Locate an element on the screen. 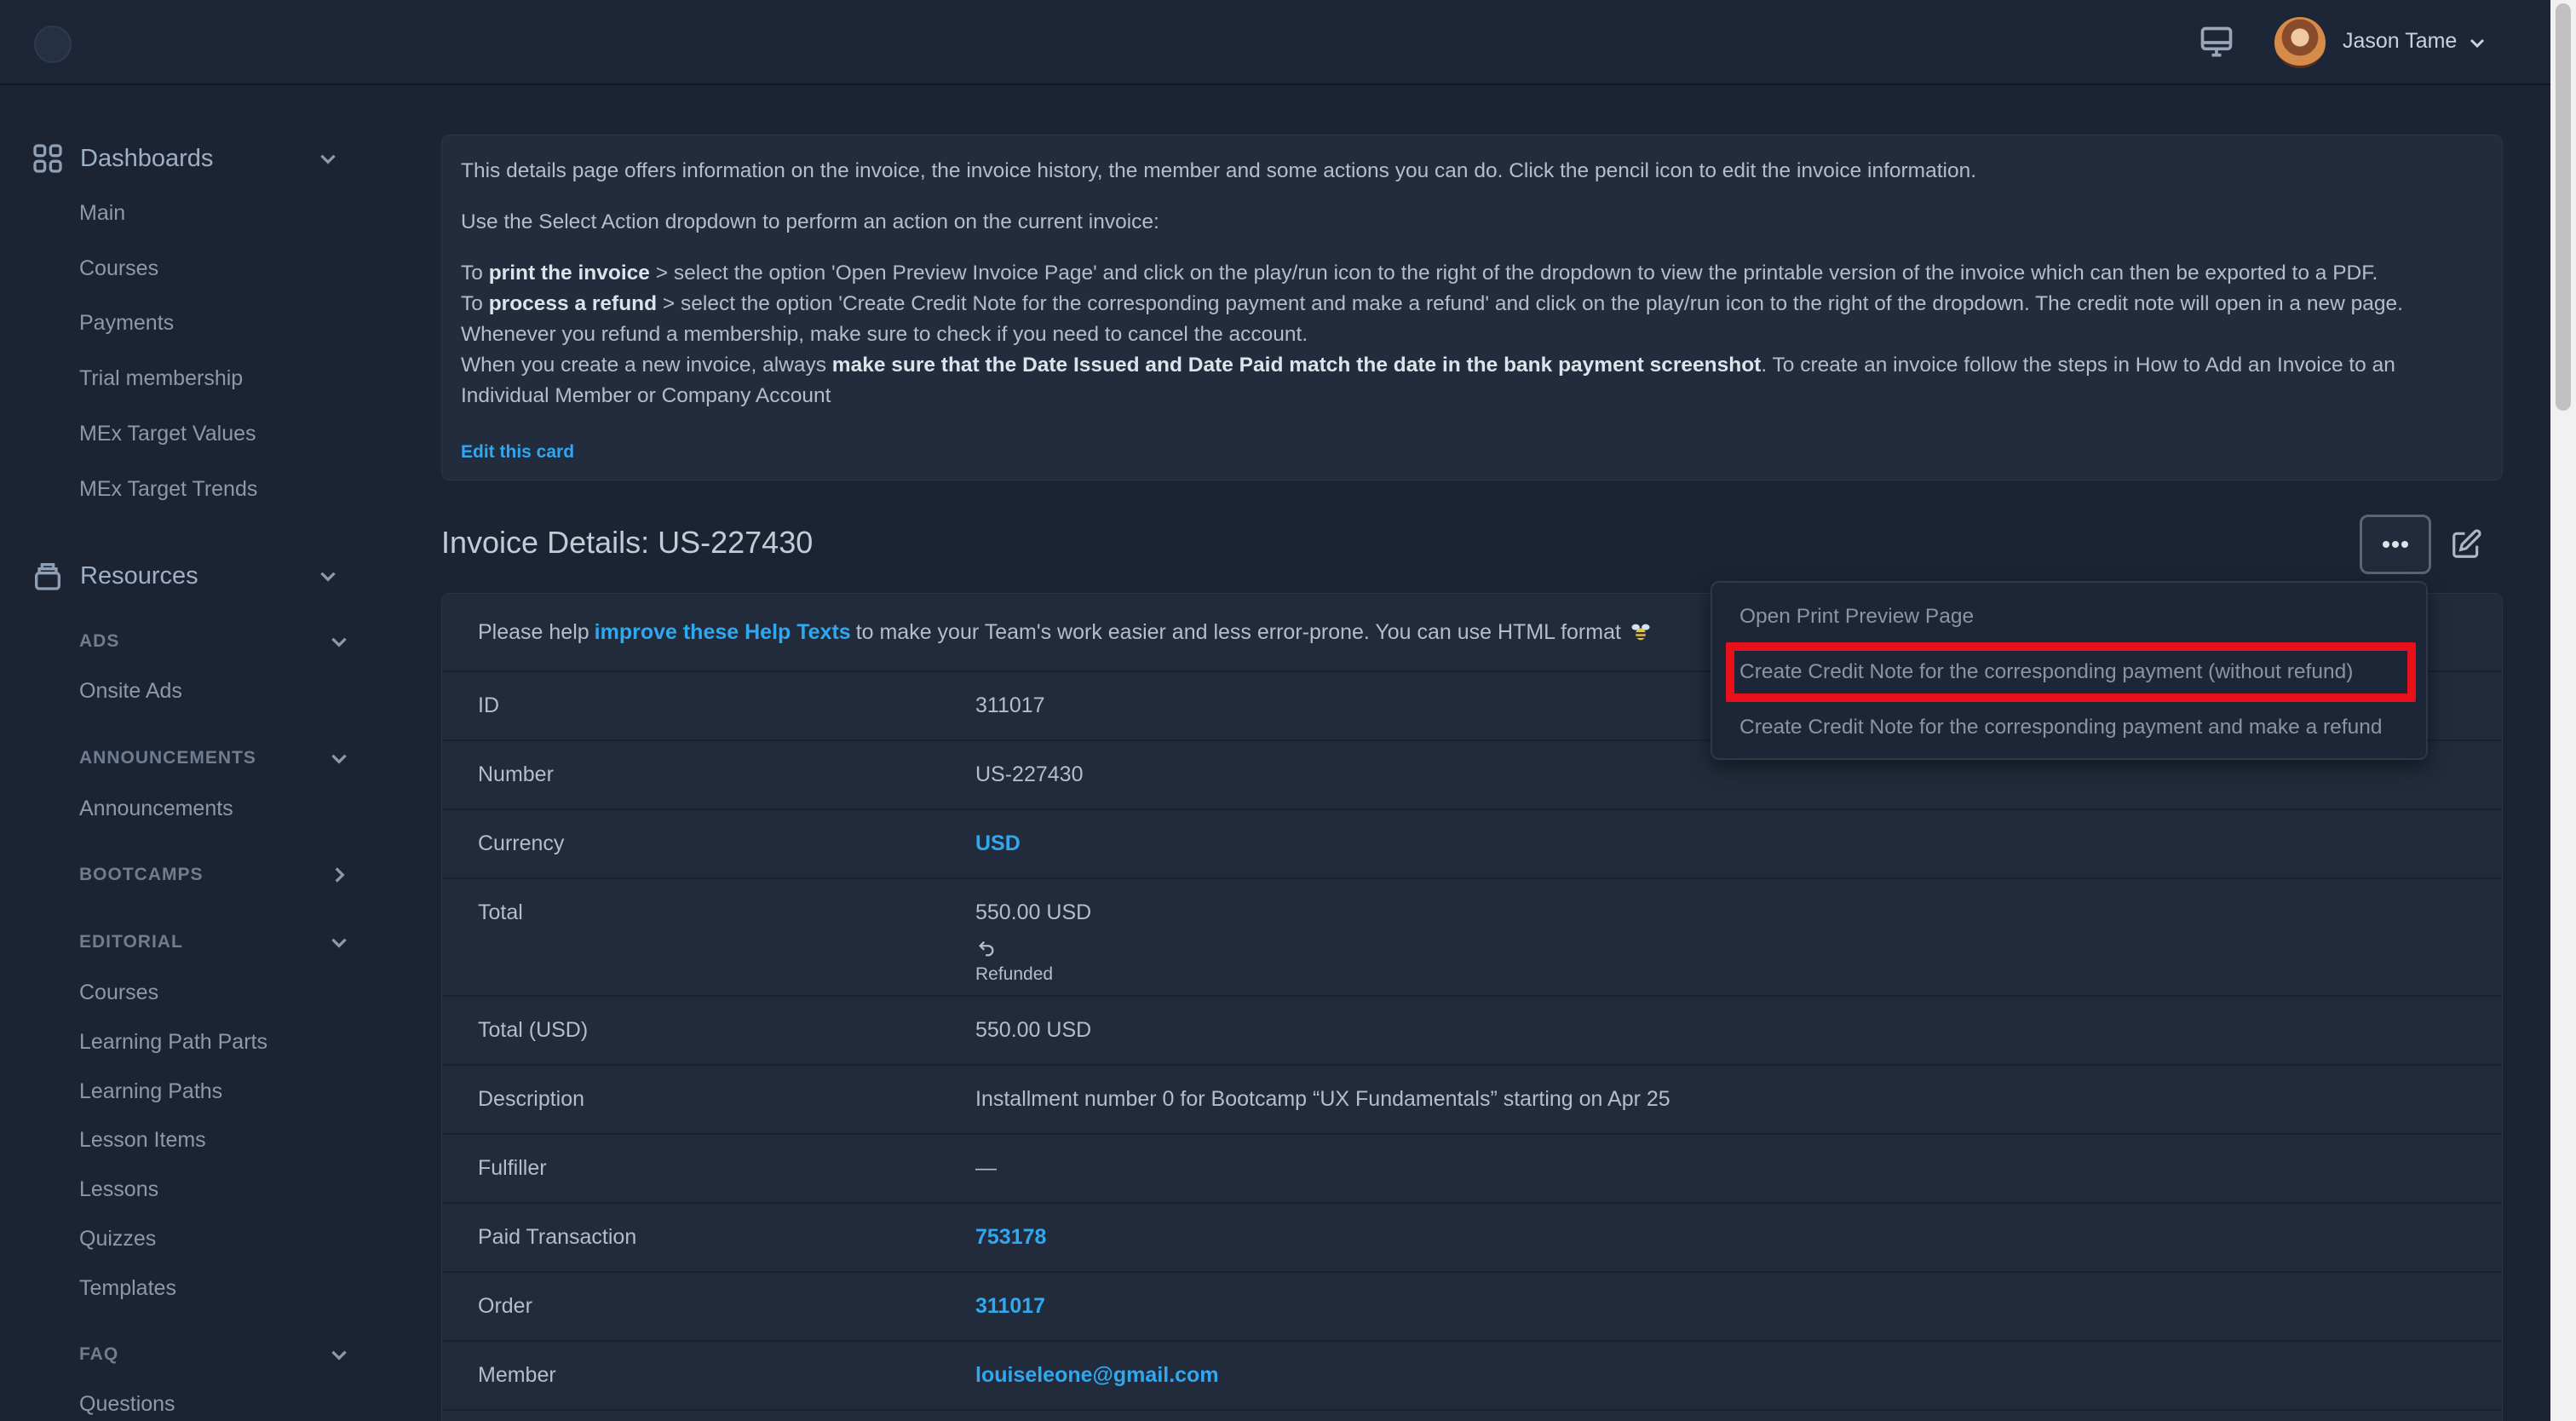 This screenshot has width=2576, height=1421. improve-help-texts-link: improve these Help Texts is located at coordinates (723, 632).